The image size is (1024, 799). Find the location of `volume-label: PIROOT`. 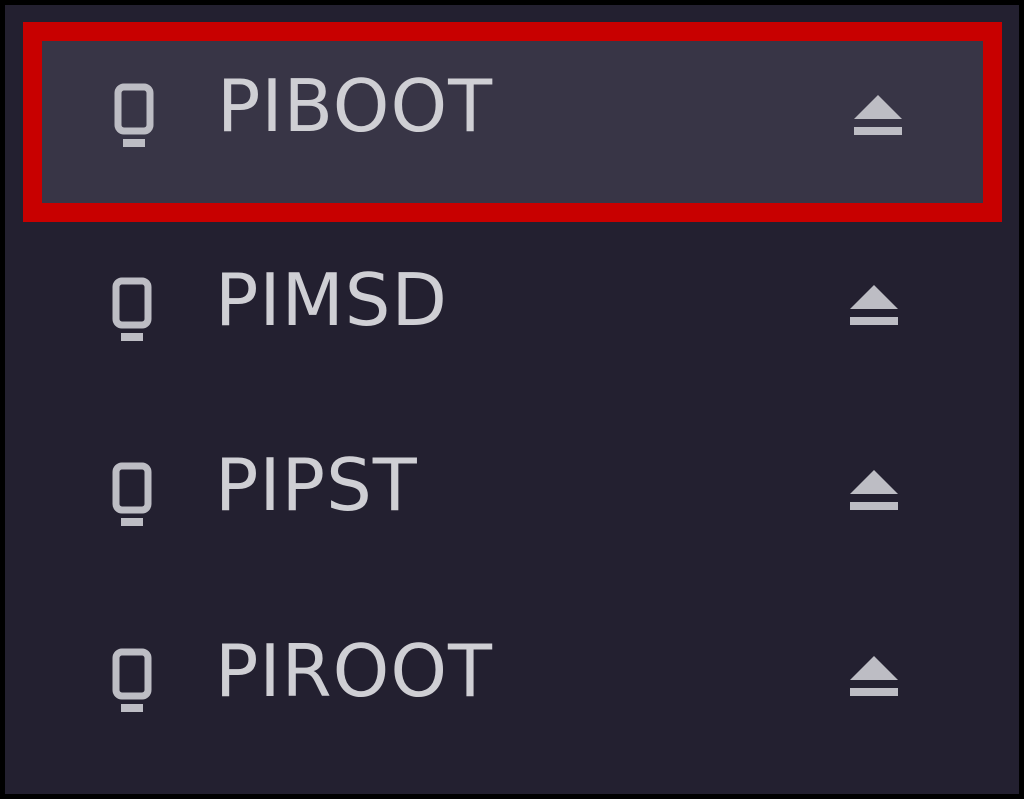

volume-label: PIROOT is located at coordinates (354, 671).